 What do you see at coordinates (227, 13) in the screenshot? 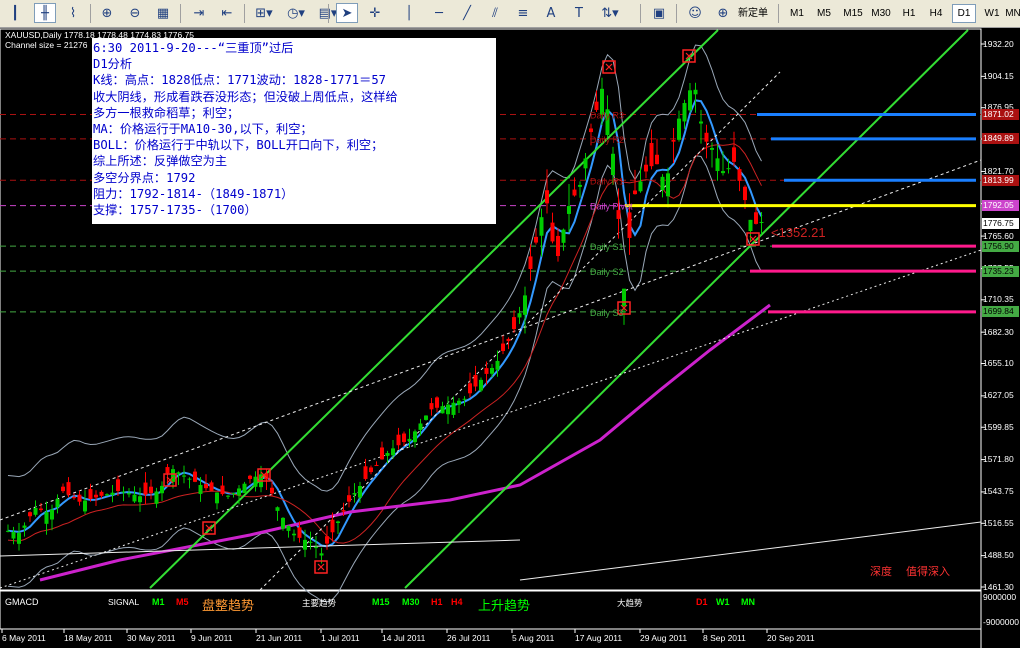
I see `chart-shift-icon: ⇤` at bounding box center [227, 13].